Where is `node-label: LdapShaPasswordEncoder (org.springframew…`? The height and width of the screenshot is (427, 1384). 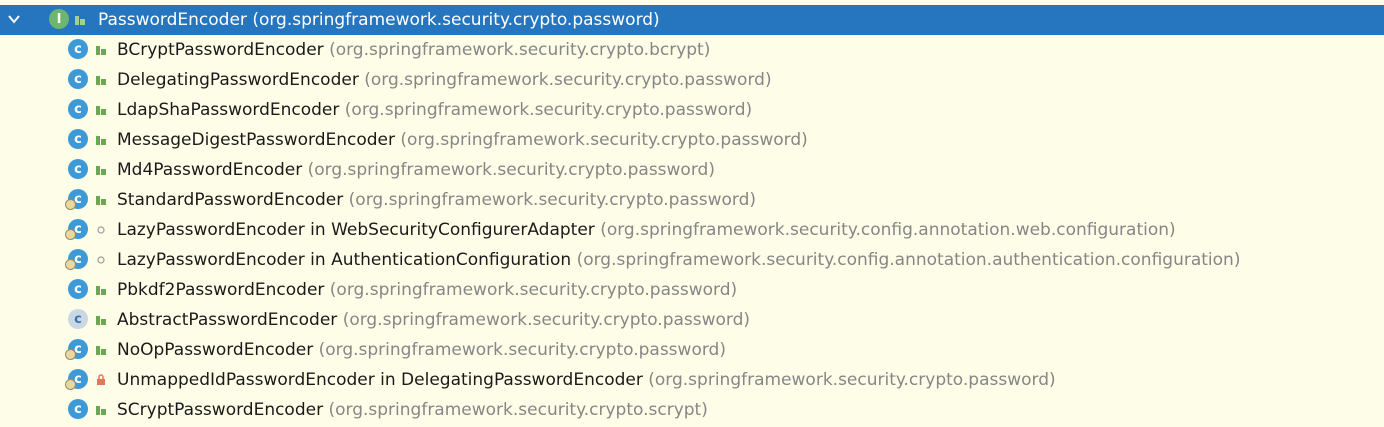 node-label: LdapShaPasswordEncoder (org.springframew… is located at coordinates (434, 110).